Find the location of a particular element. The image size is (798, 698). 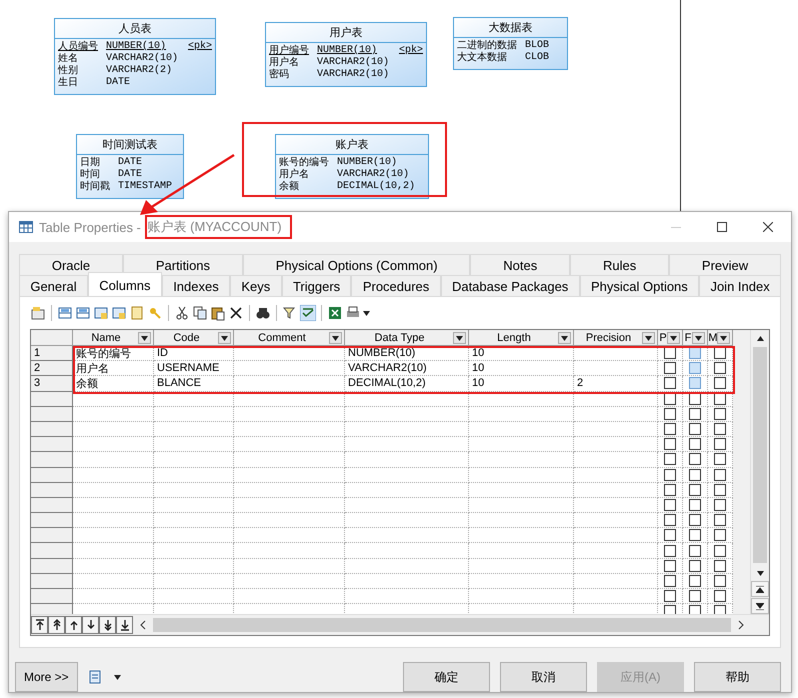

table-cell: 余额 is located at coordinates (113, 384).